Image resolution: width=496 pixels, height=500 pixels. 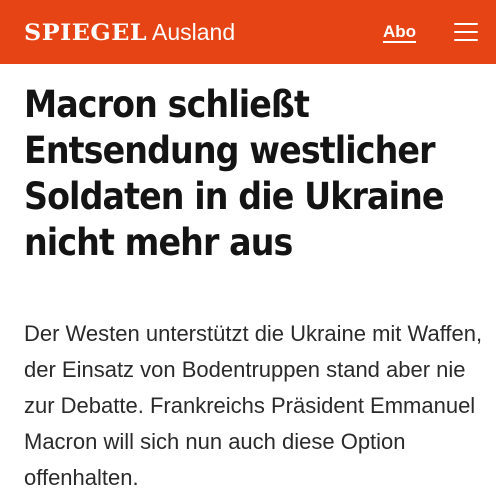 I want to click on hamburger-menu-icon, so click(x=466, y=32).